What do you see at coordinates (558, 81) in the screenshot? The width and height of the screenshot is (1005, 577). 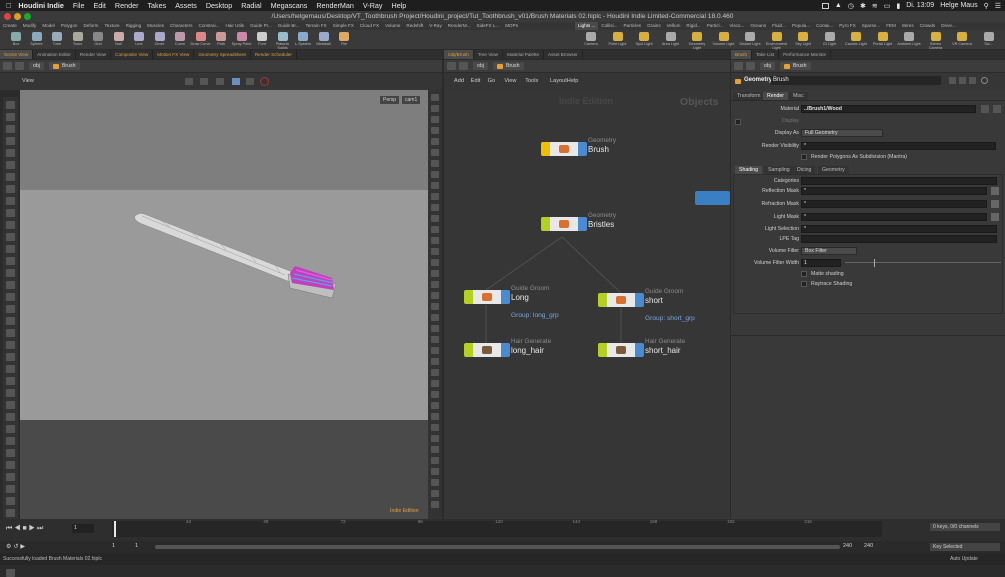 I see `network-menu-item: Layout` at bounding box center [558, 81].